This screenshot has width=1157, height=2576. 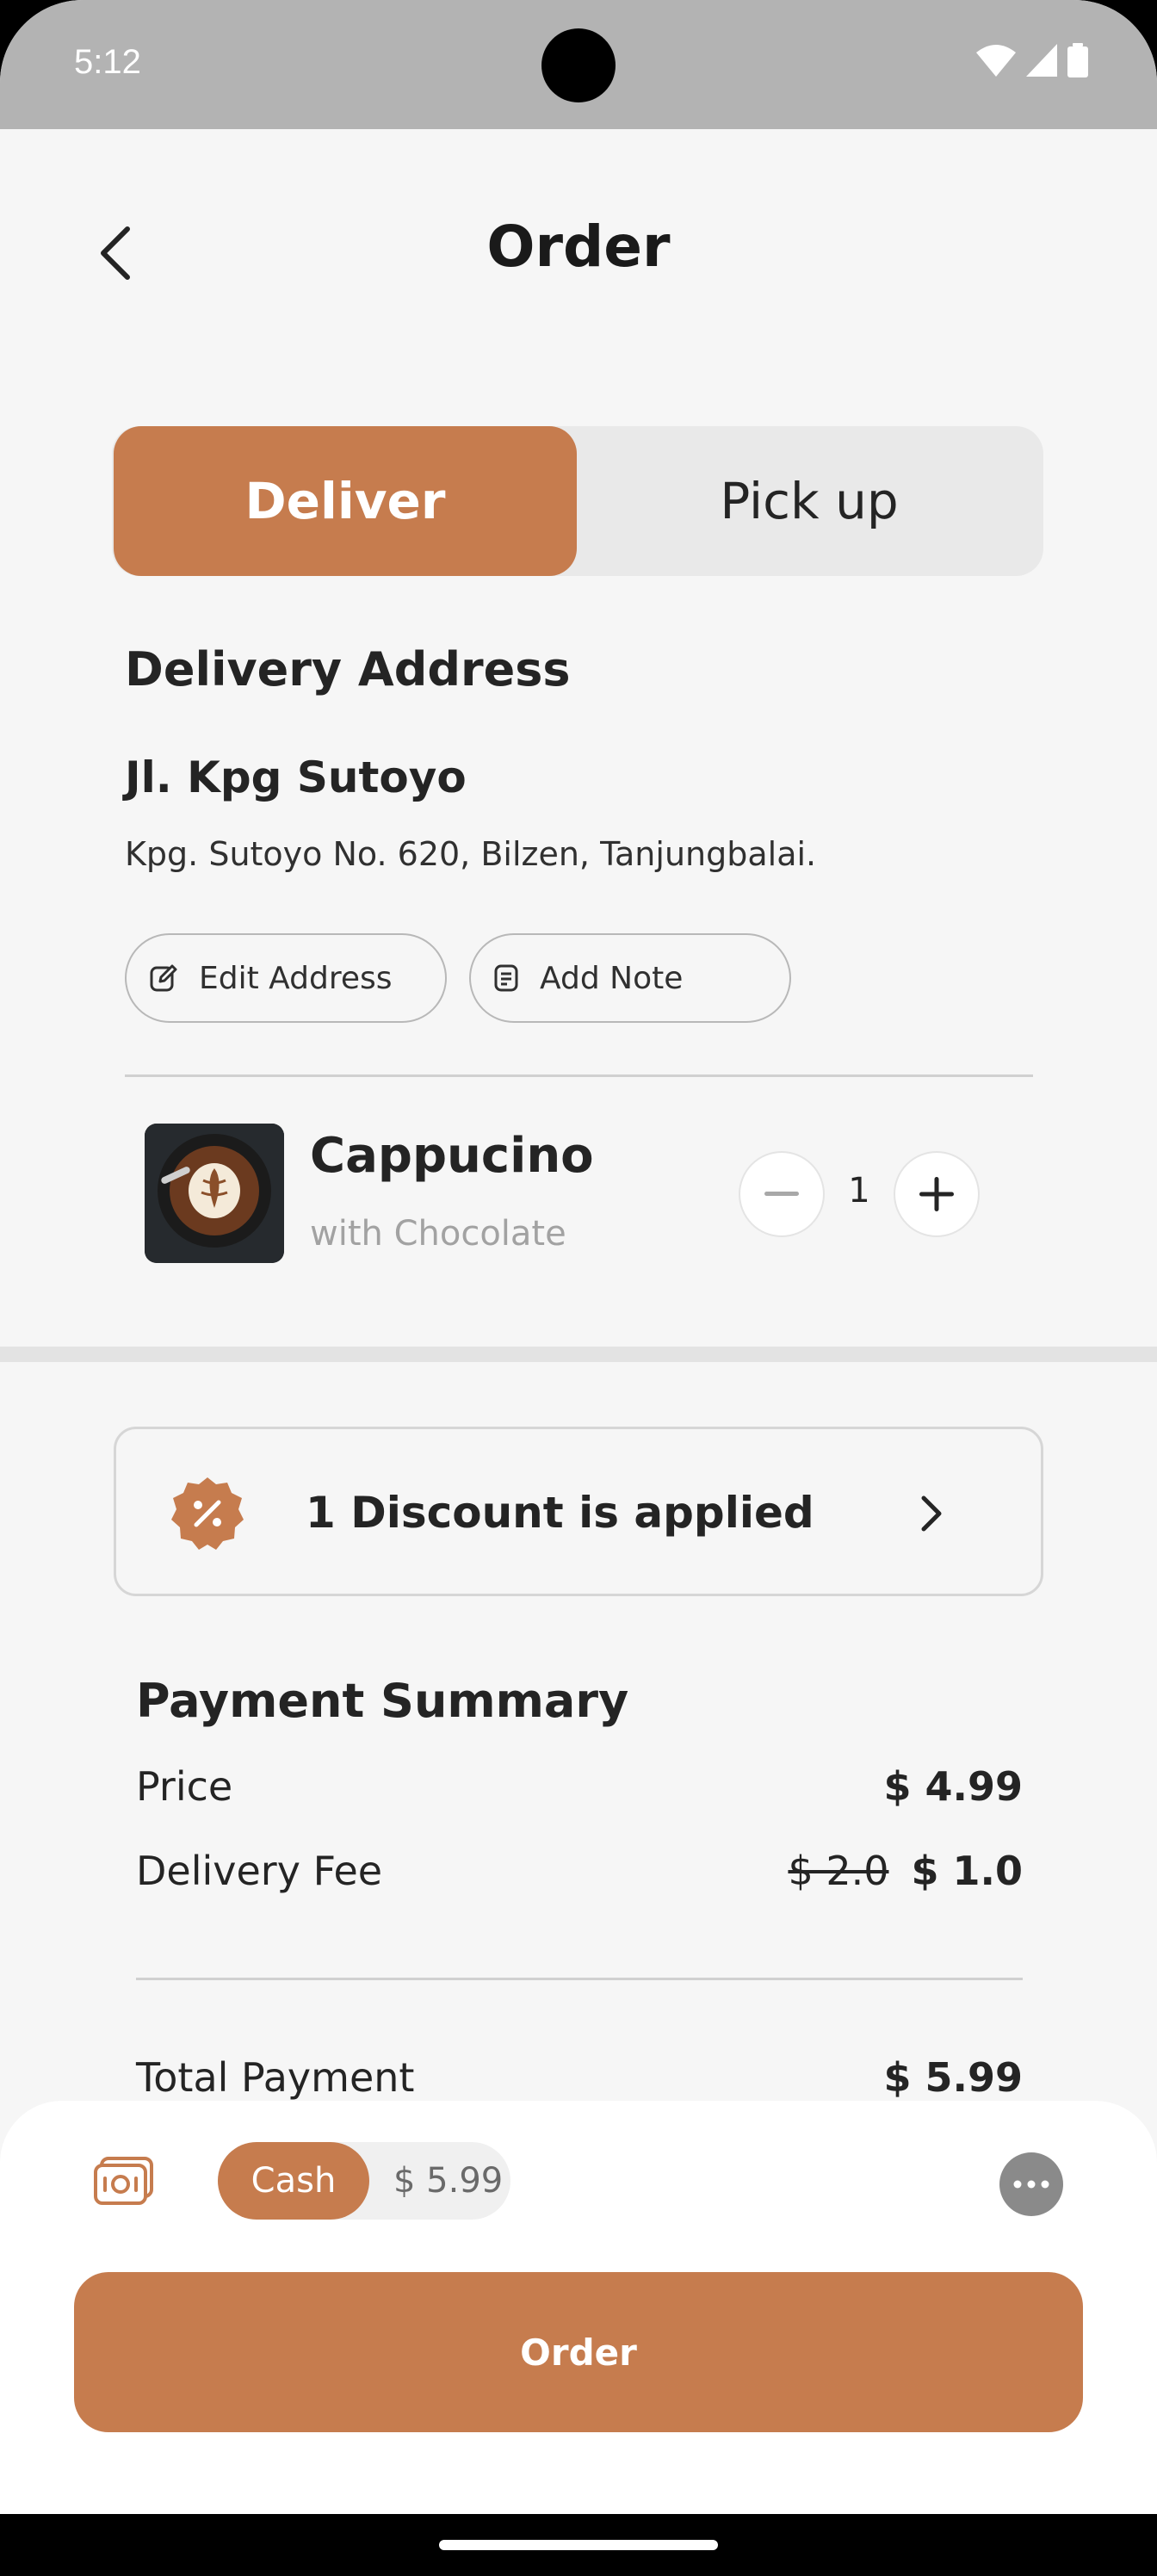 What do you see at coordinates (996, 61) in the screenshot?
I see `wifi-icon` at bounding box center [996, 61].